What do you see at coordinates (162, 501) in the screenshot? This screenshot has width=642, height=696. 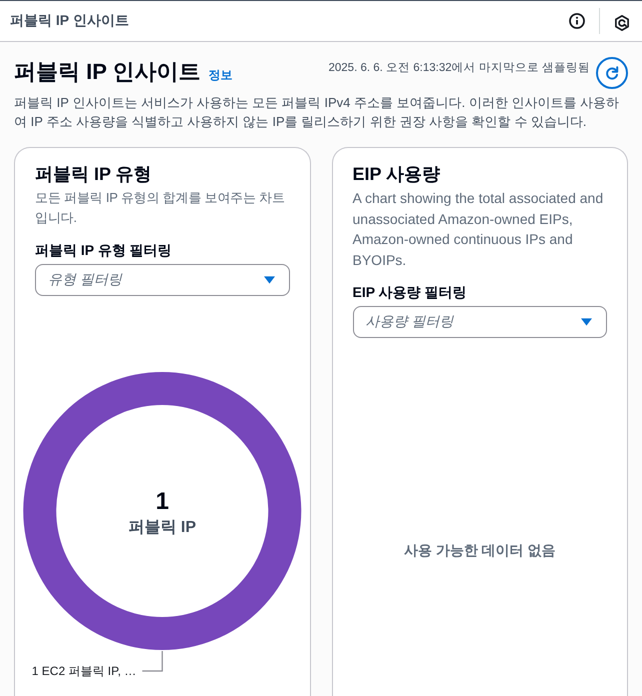 I see `center-value: 1` at bounding box center [162, 501].